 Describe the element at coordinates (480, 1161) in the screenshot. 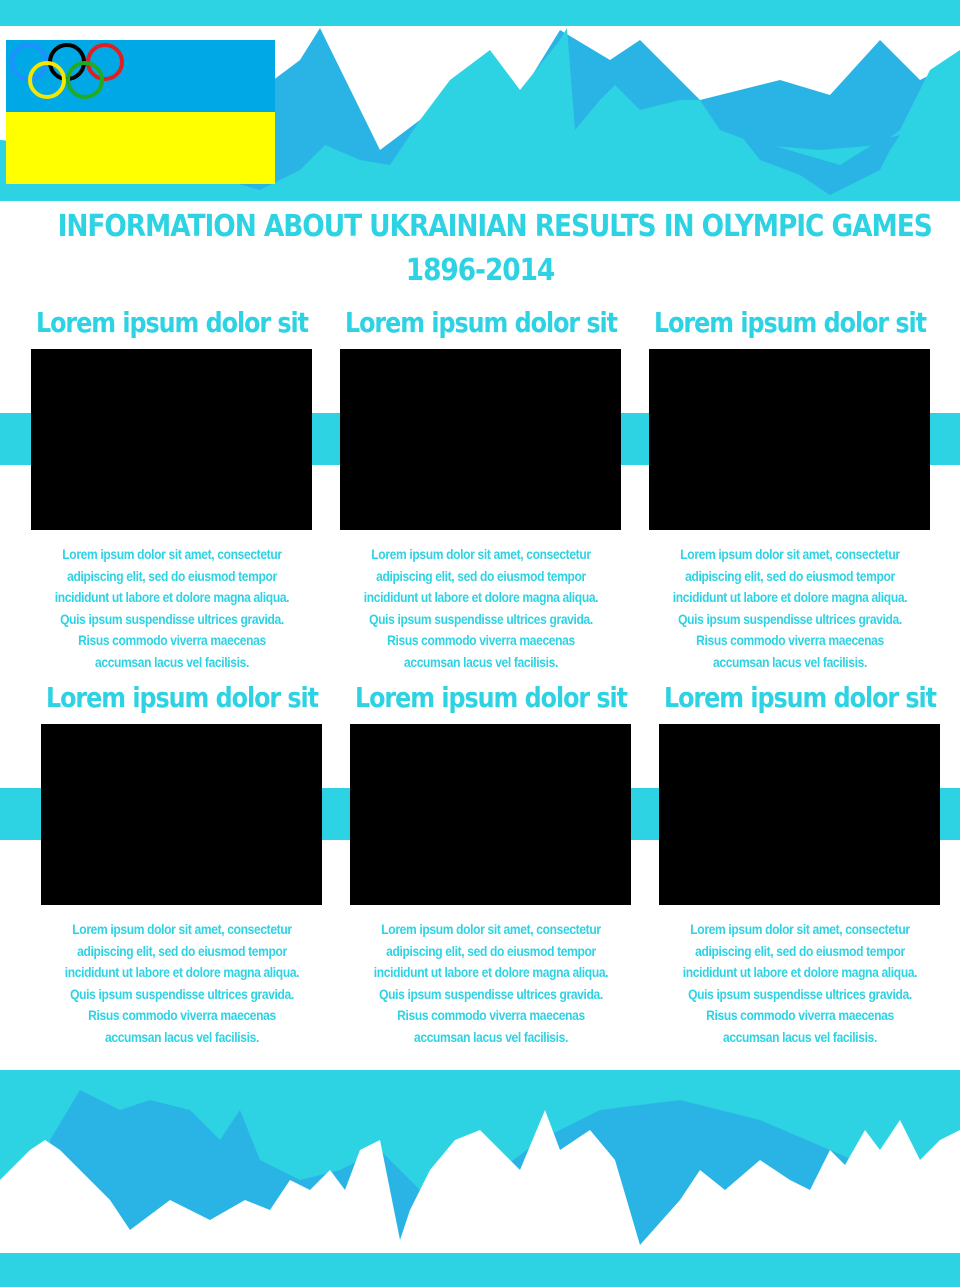

I see `bottom-mountain-banner` at that location.